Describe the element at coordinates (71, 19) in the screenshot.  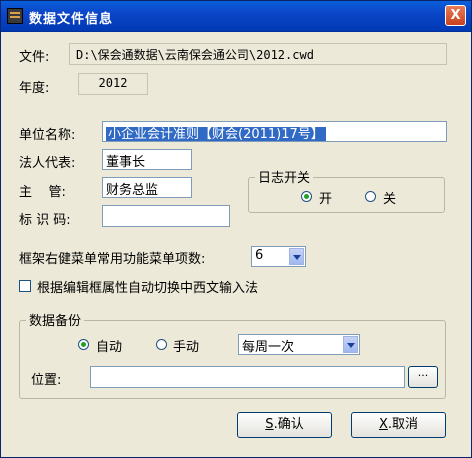
I see `window-title: 数据文件信息` at that location.